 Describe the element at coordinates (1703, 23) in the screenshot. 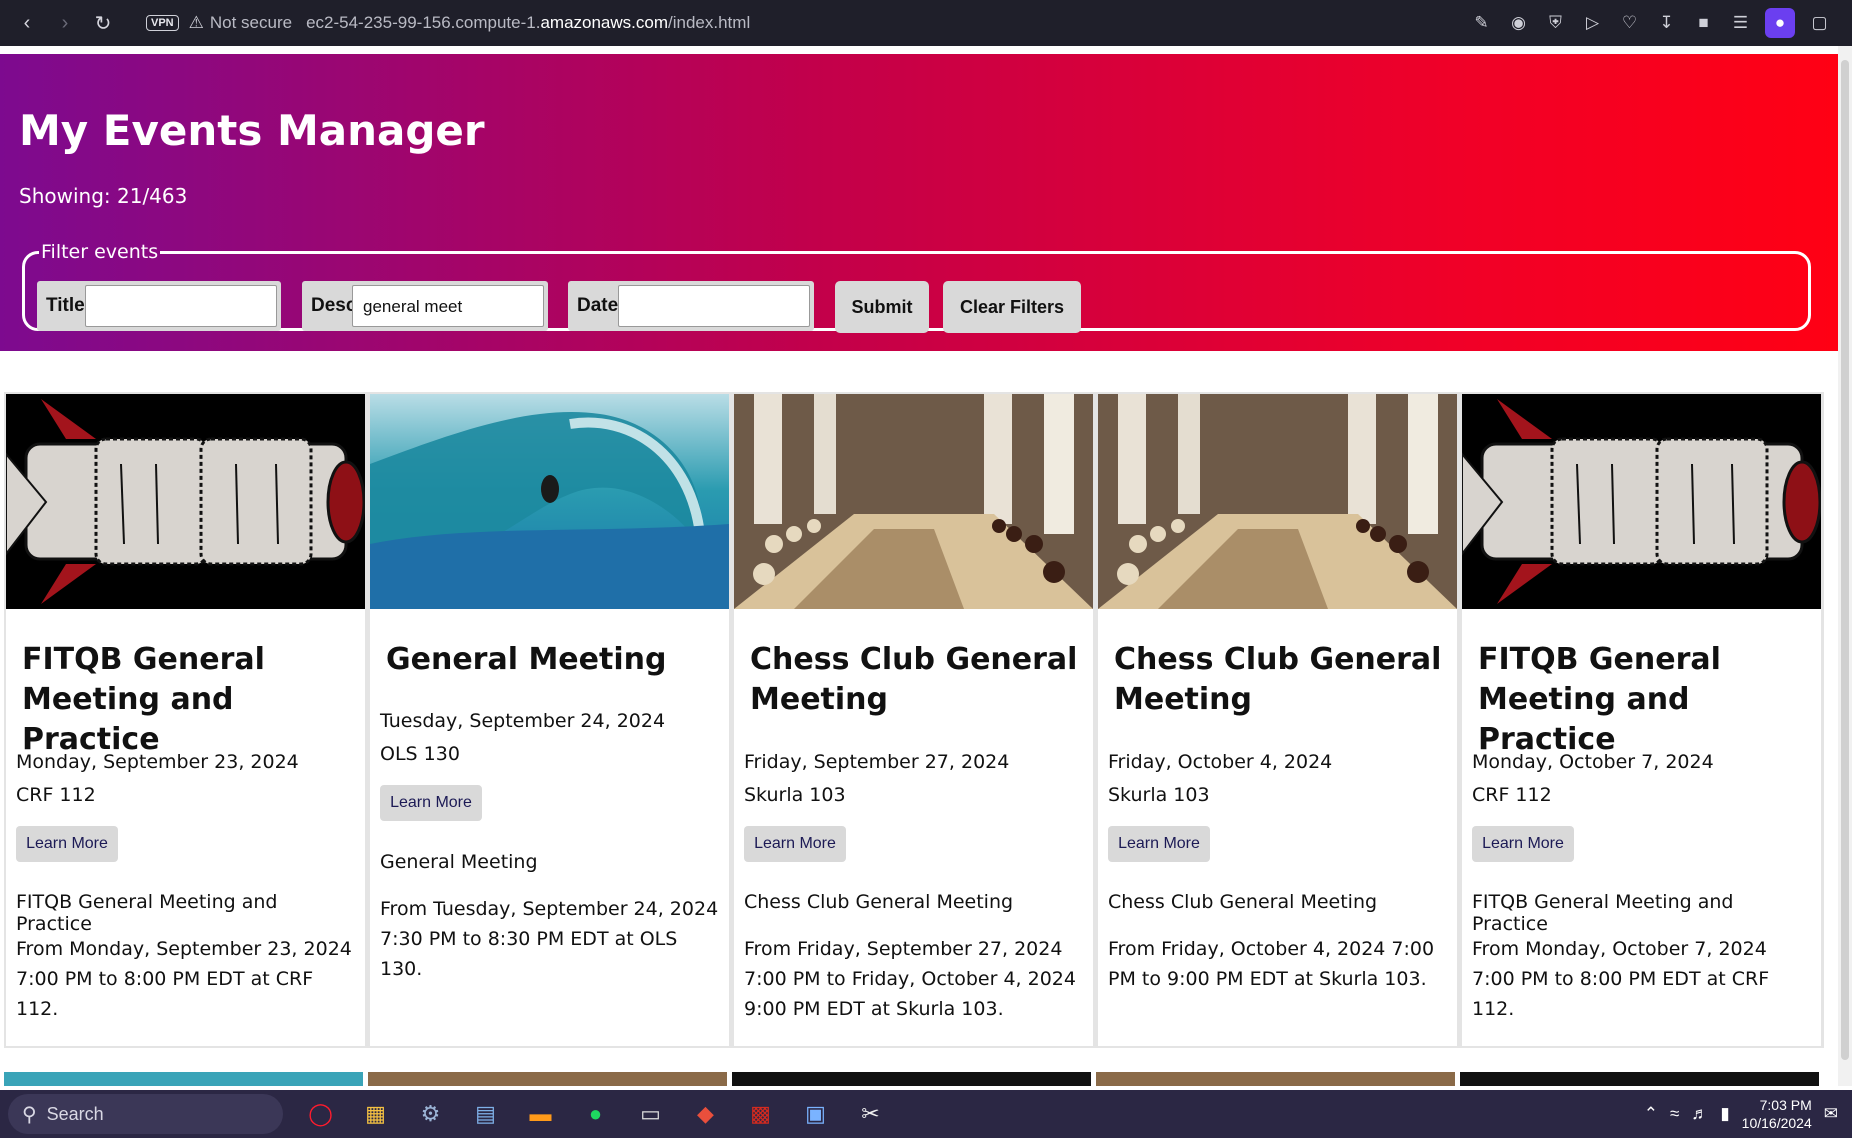

I see `sidebar-icon: ■` at that location.